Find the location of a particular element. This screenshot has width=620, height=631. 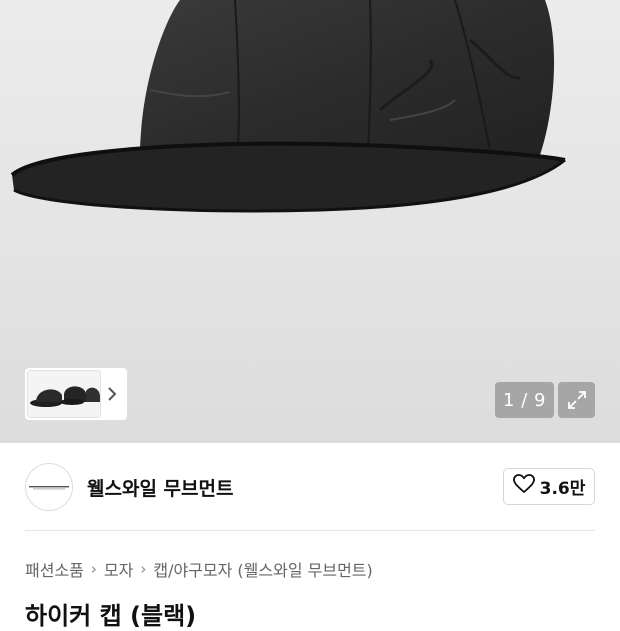

thumbnail-image is located at coordinates (64, 394).